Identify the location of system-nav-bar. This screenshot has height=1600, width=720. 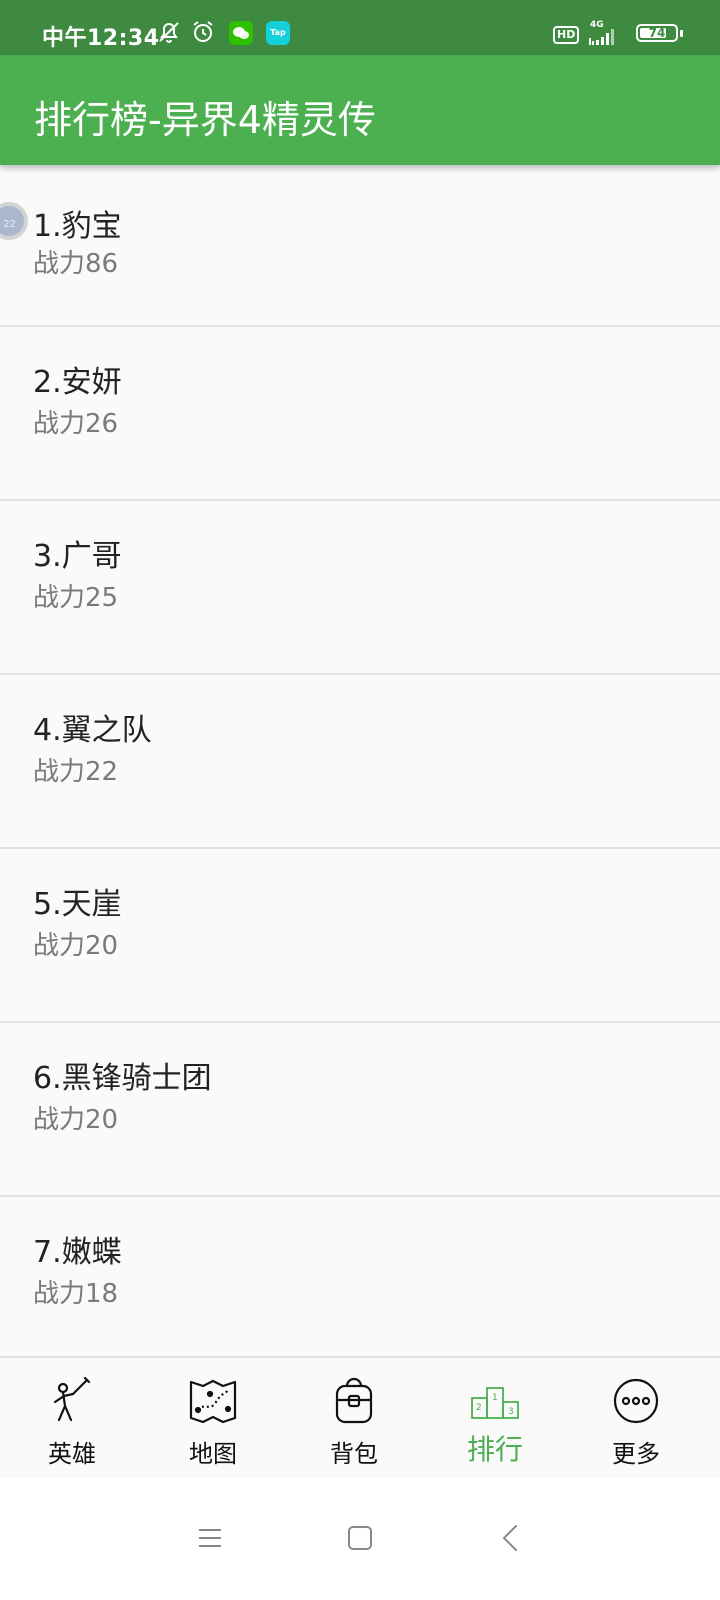
(360, 1539).